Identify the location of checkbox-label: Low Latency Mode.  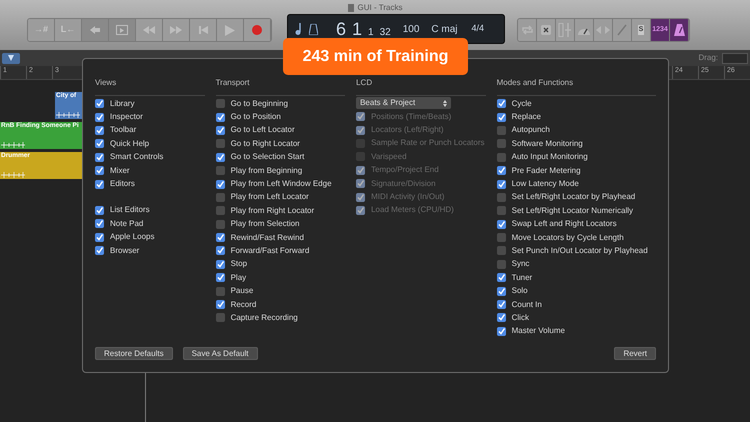
(545, 184).